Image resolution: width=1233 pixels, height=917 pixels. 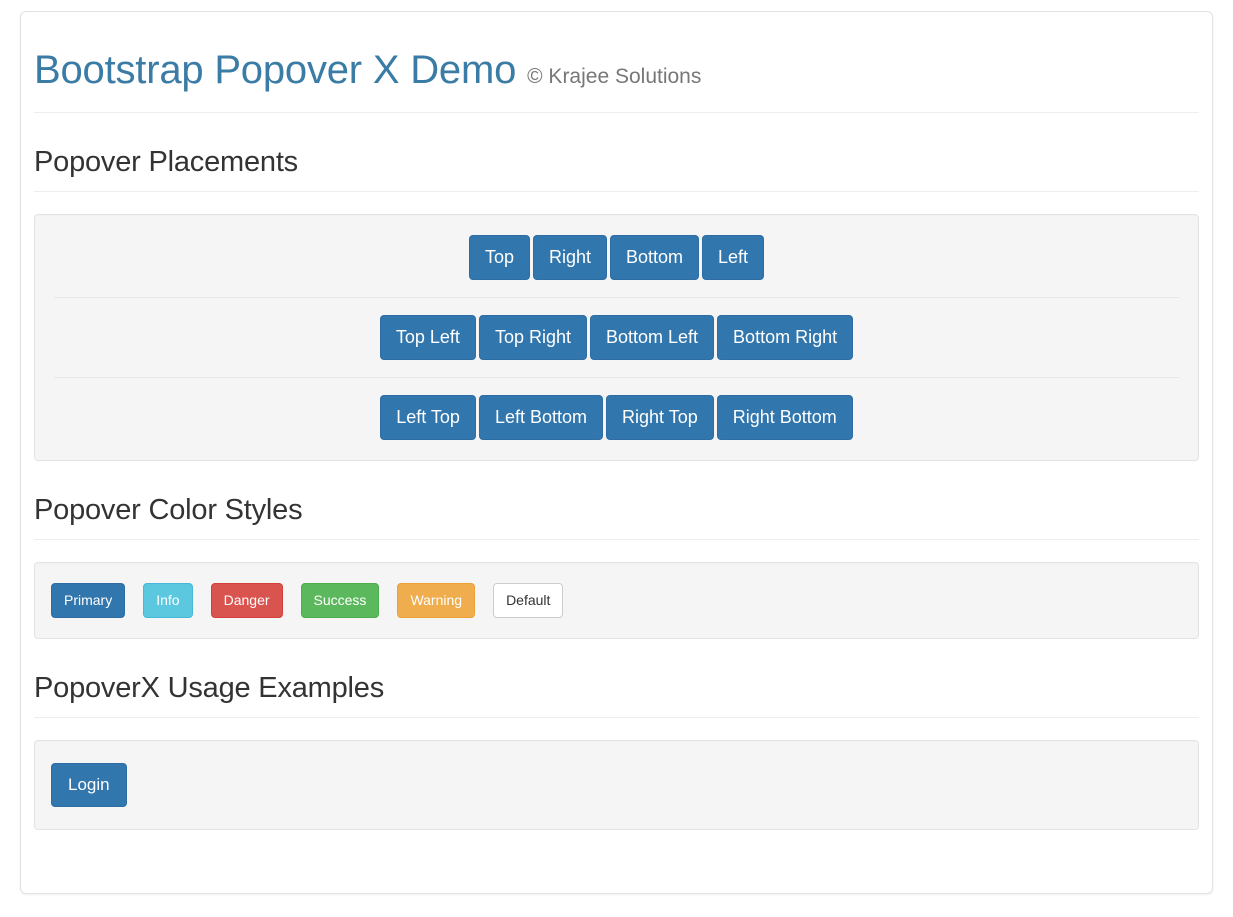 I want to click on login-button: Login, so click(x=89, y=785).